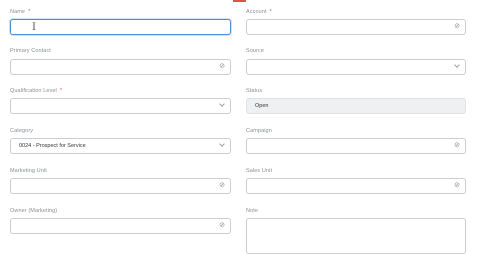 The width and height of the screenshot is (500, 259). Describe the element at coordinates (356, 67) in the screenshot. I see `source-select` at that location.